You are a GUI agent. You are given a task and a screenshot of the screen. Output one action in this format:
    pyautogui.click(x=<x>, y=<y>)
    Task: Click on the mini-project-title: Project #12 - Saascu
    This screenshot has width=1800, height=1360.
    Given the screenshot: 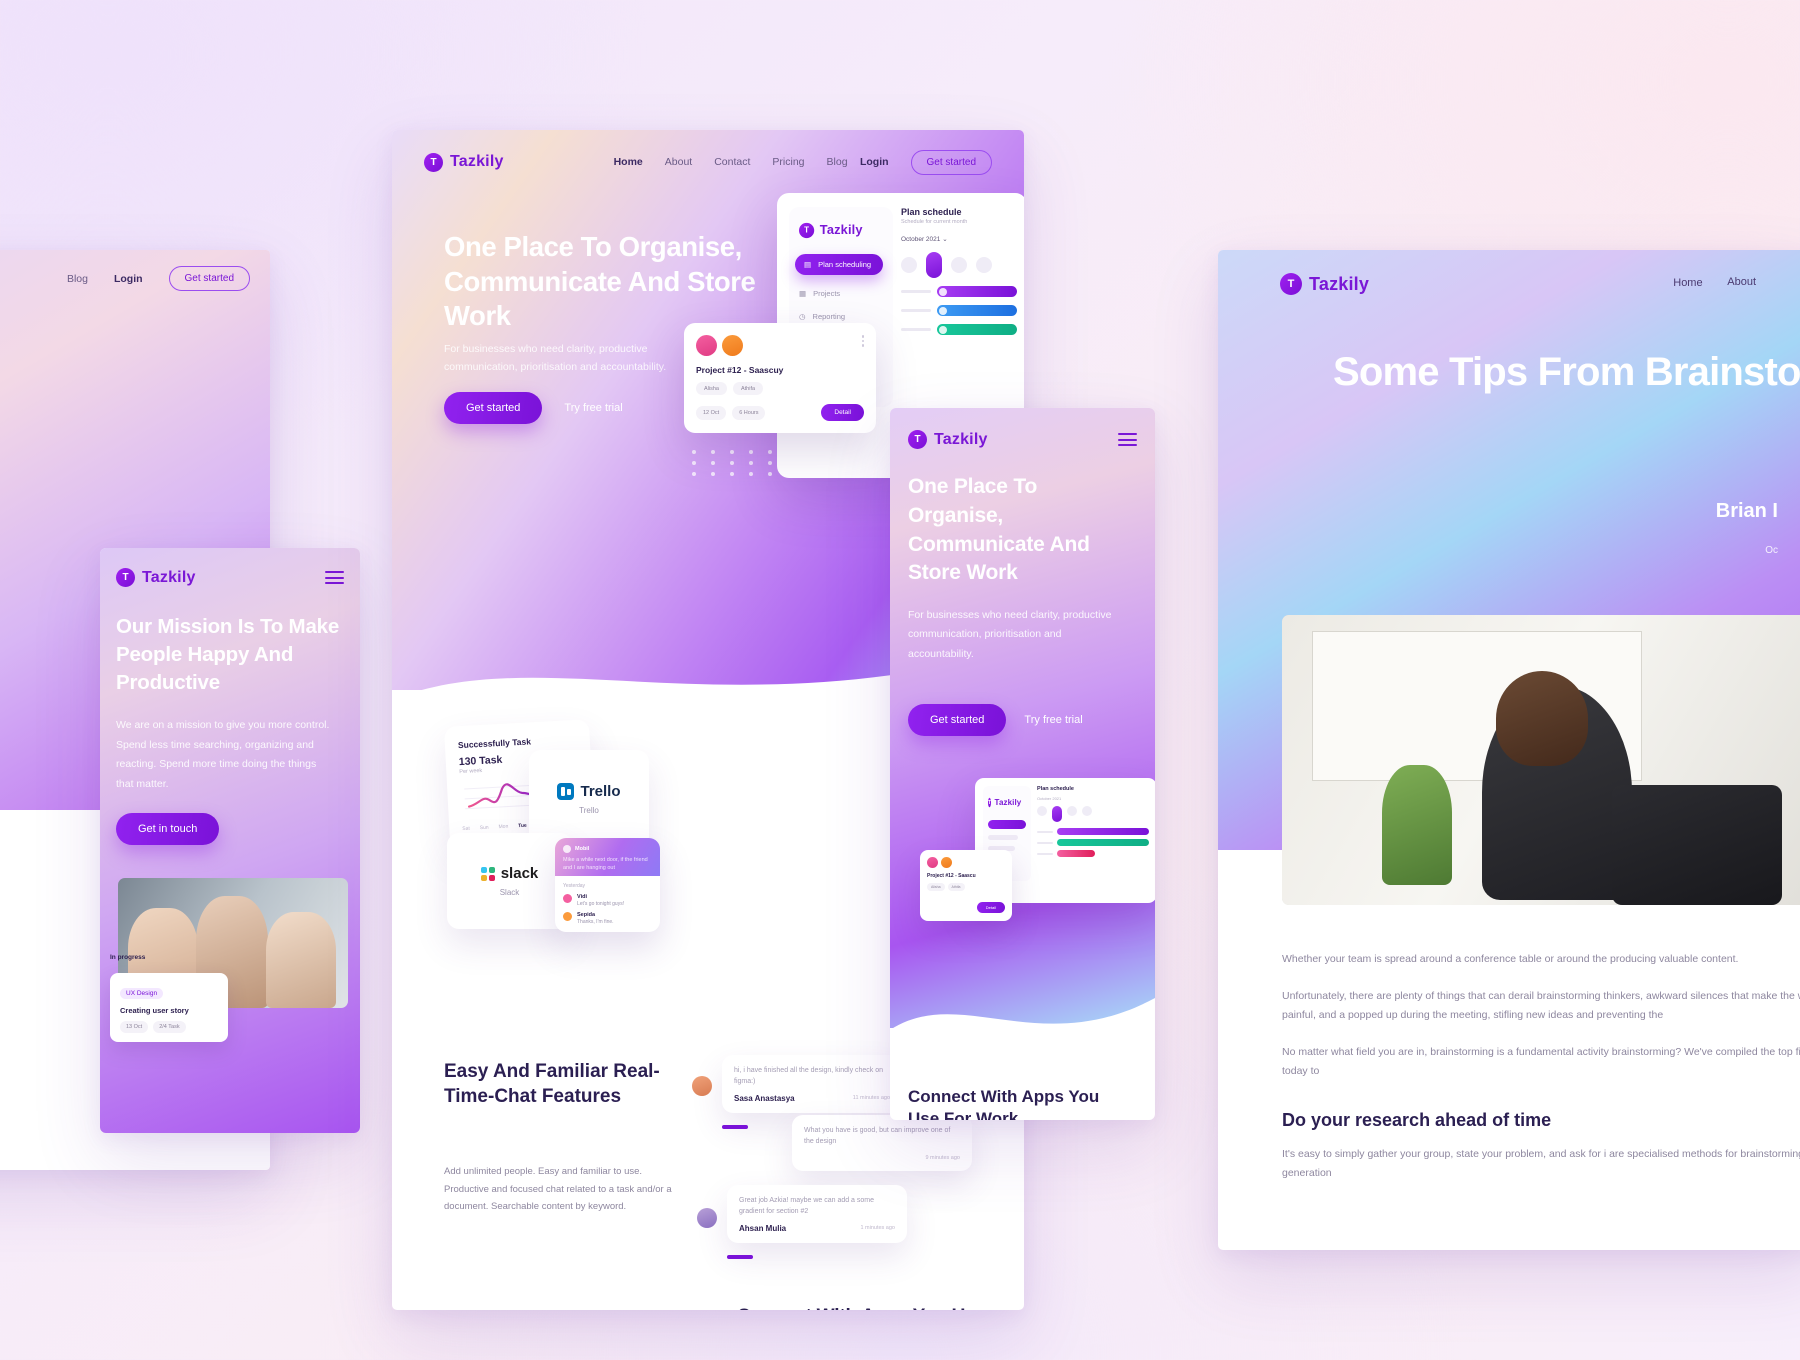 What is the action you would take?
    pyautogui.click(x=951, y=876)
    